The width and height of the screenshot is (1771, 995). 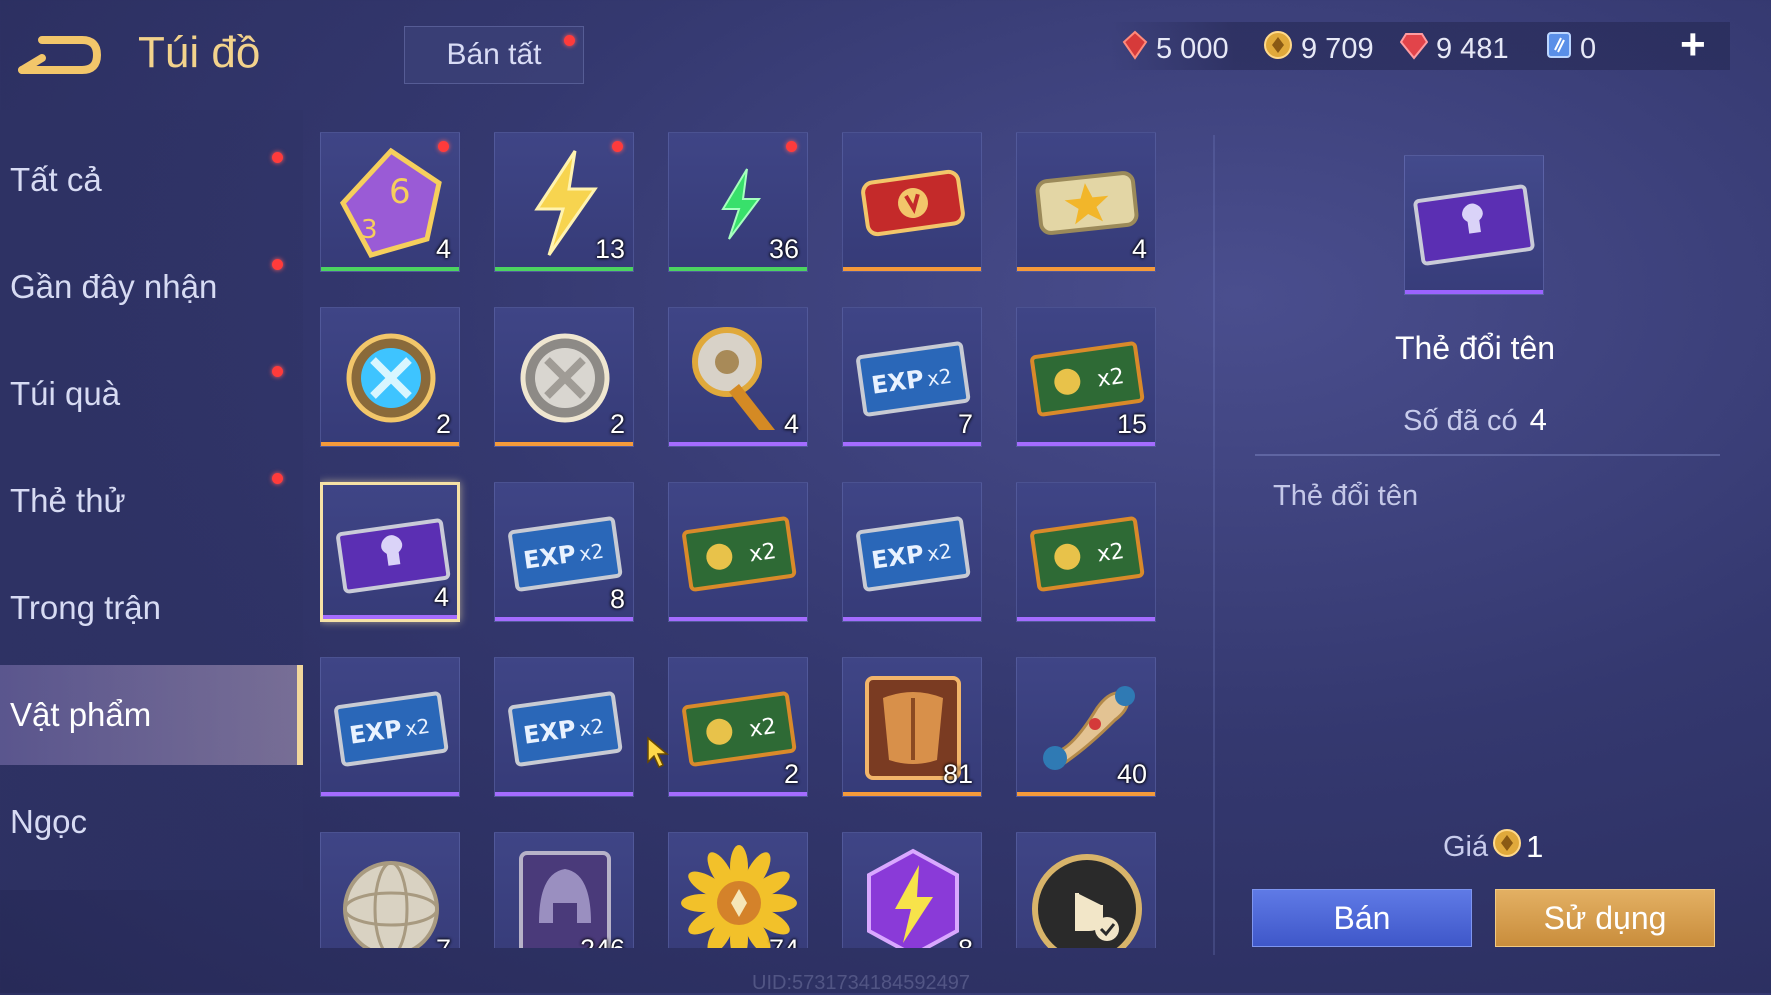 What do you see at coordinates (1362, 918) in the screenshot?
I see `sell-button: Bán` at bounding box center [1362, 918].